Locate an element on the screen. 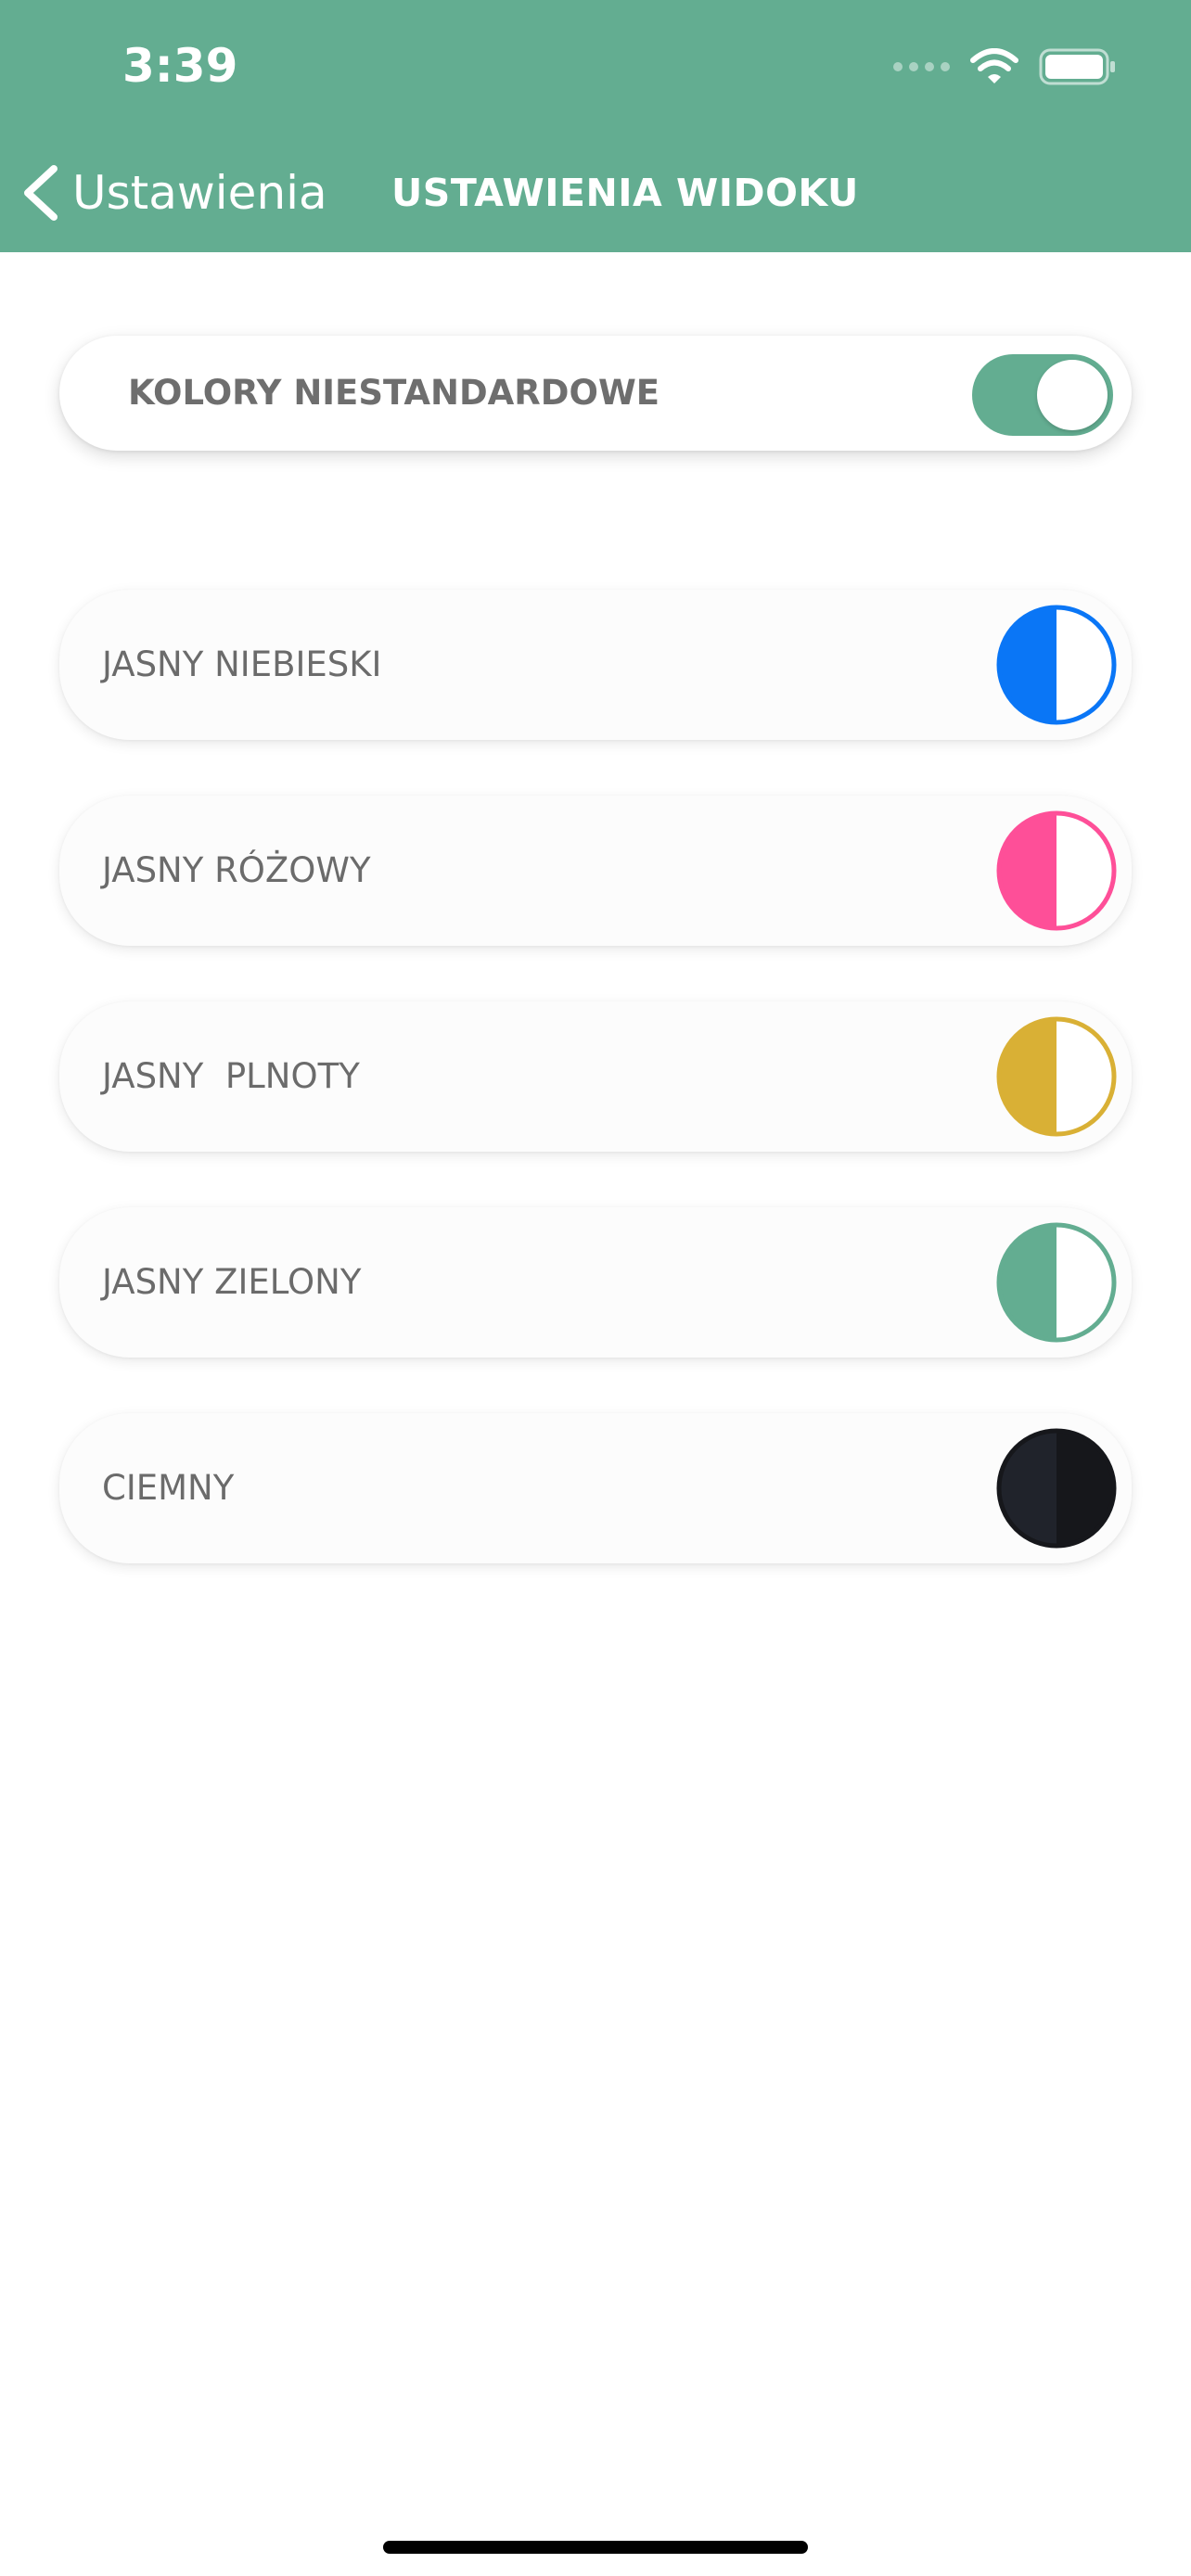  theme-option-dark: CIEMNY is located at coordinates (595, 1488).